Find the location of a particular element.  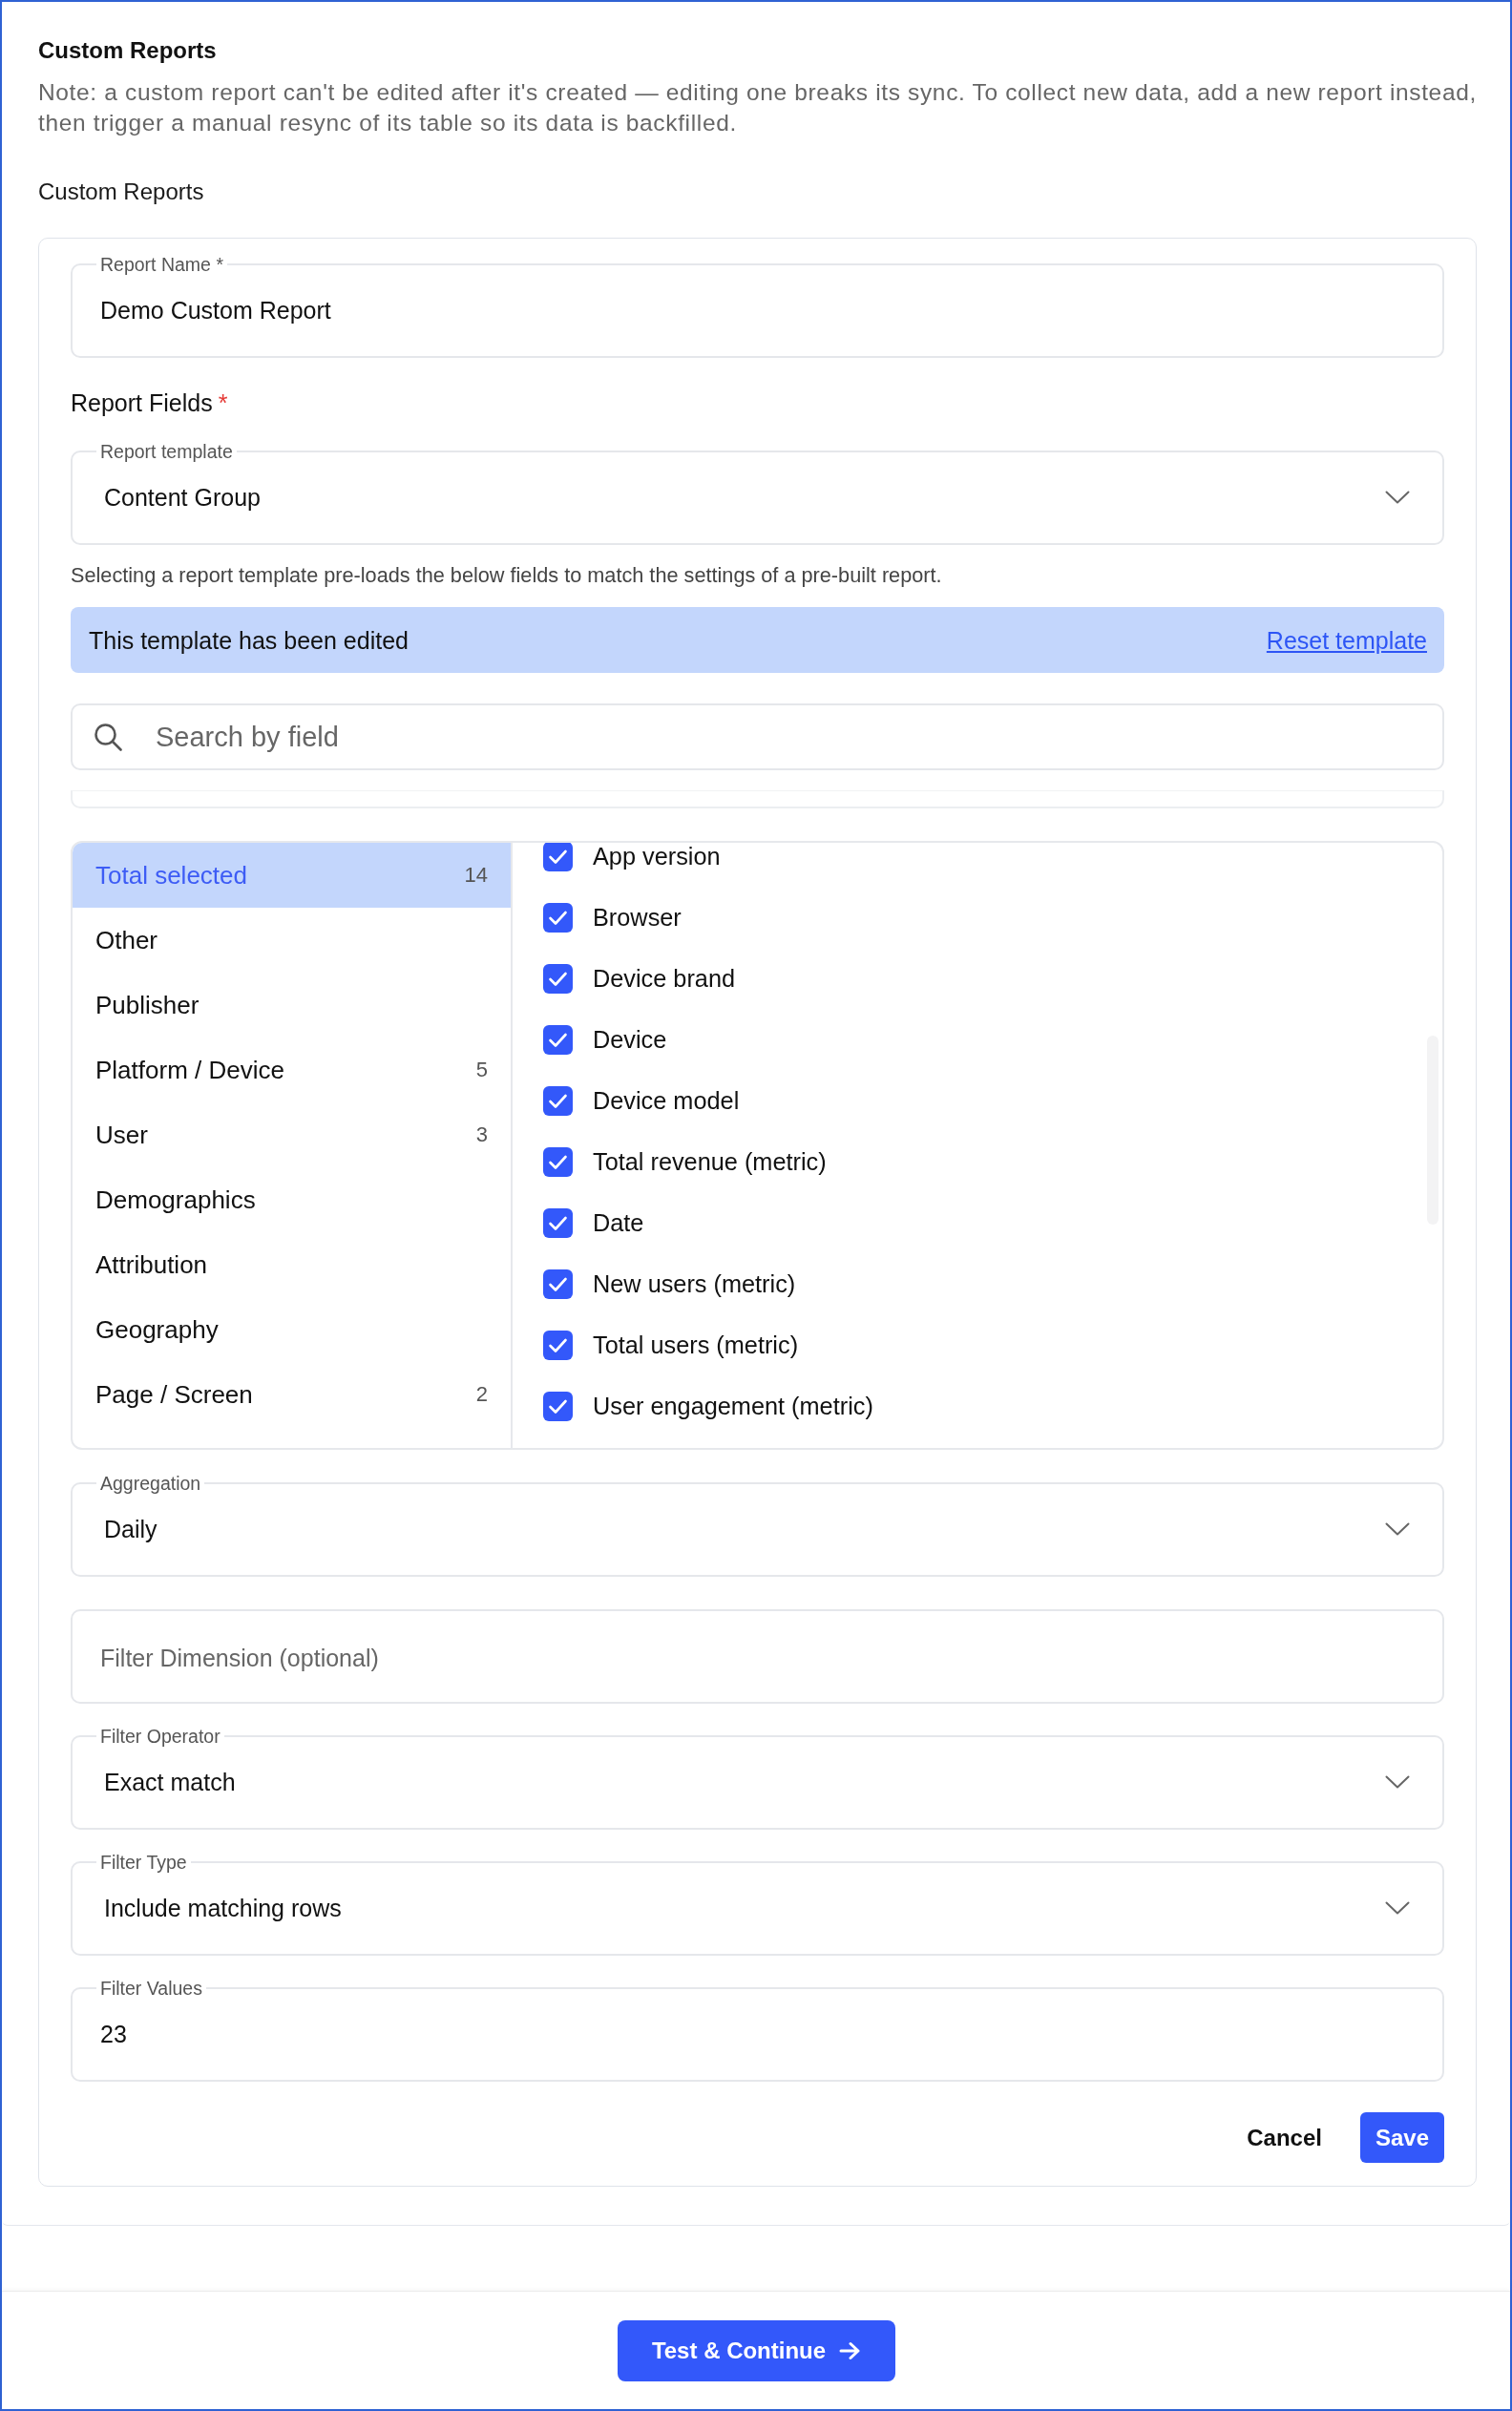

input-field: Filter Dimension (optional) is located at coordinates (757, 1656).